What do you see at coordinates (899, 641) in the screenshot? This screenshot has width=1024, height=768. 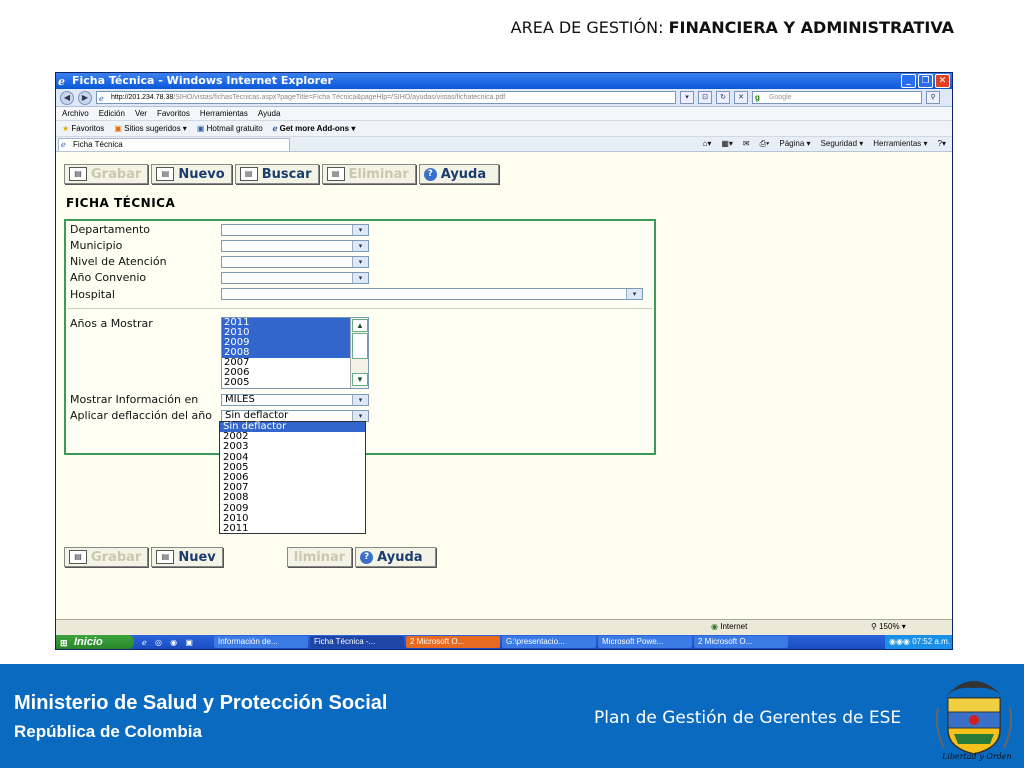 I see `tray-icons: ◉◉◉` at bounding box center [899, 641].